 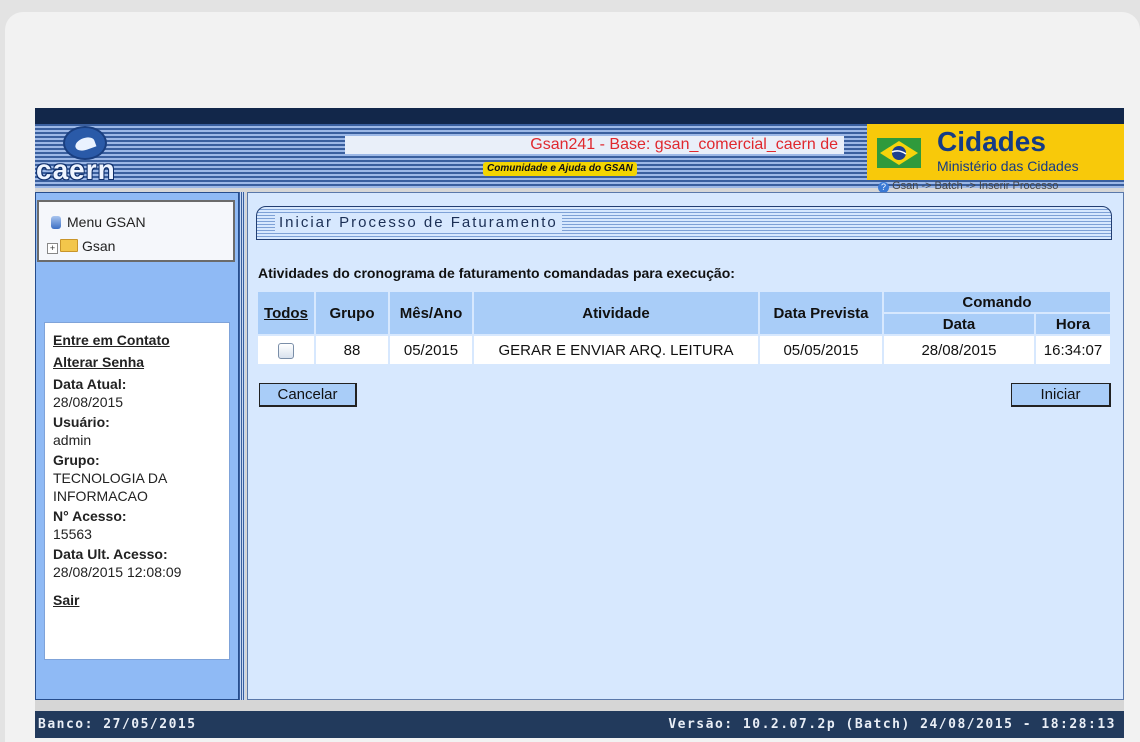 What do you see at coordinates (975, 186) in the screenshot?
I see `breadcrumb-text: Gsan -> Batch -> Inserir Processo` at bounding box center [975, 186].